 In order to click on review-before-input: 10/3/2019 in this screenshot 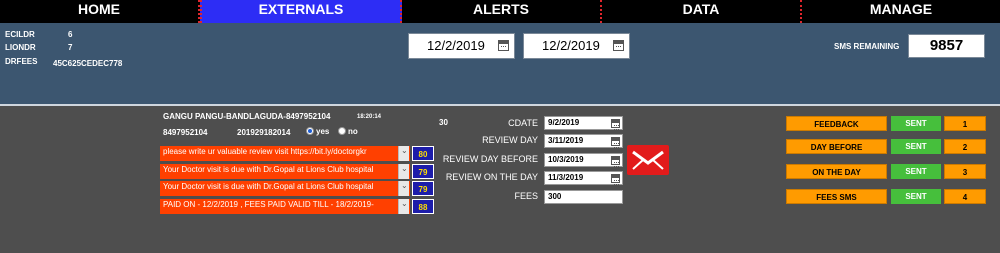, I will do `click(583, 160)`.